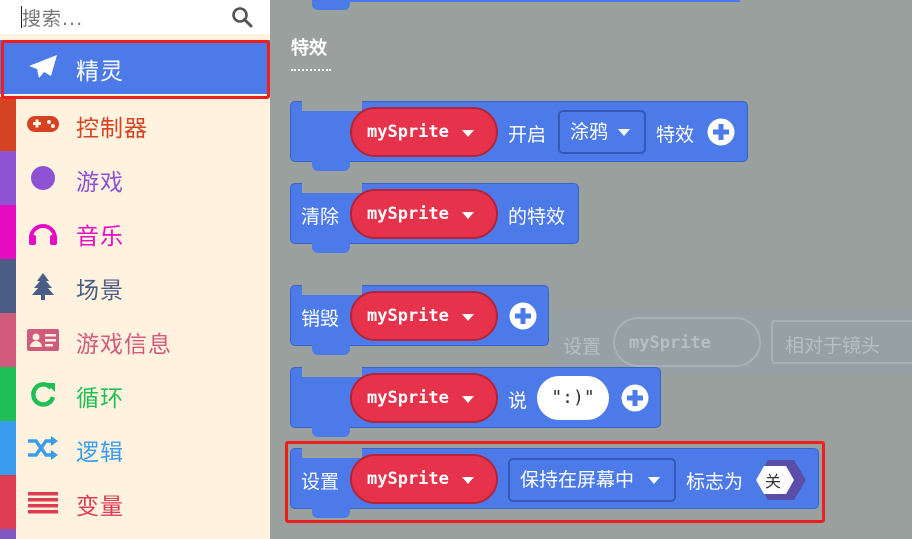 The image size is (912, 539). What do you see at coordinates (43, 448) in the screenshot?
I see `shuffle-icon` at bounding box center [43, 448].